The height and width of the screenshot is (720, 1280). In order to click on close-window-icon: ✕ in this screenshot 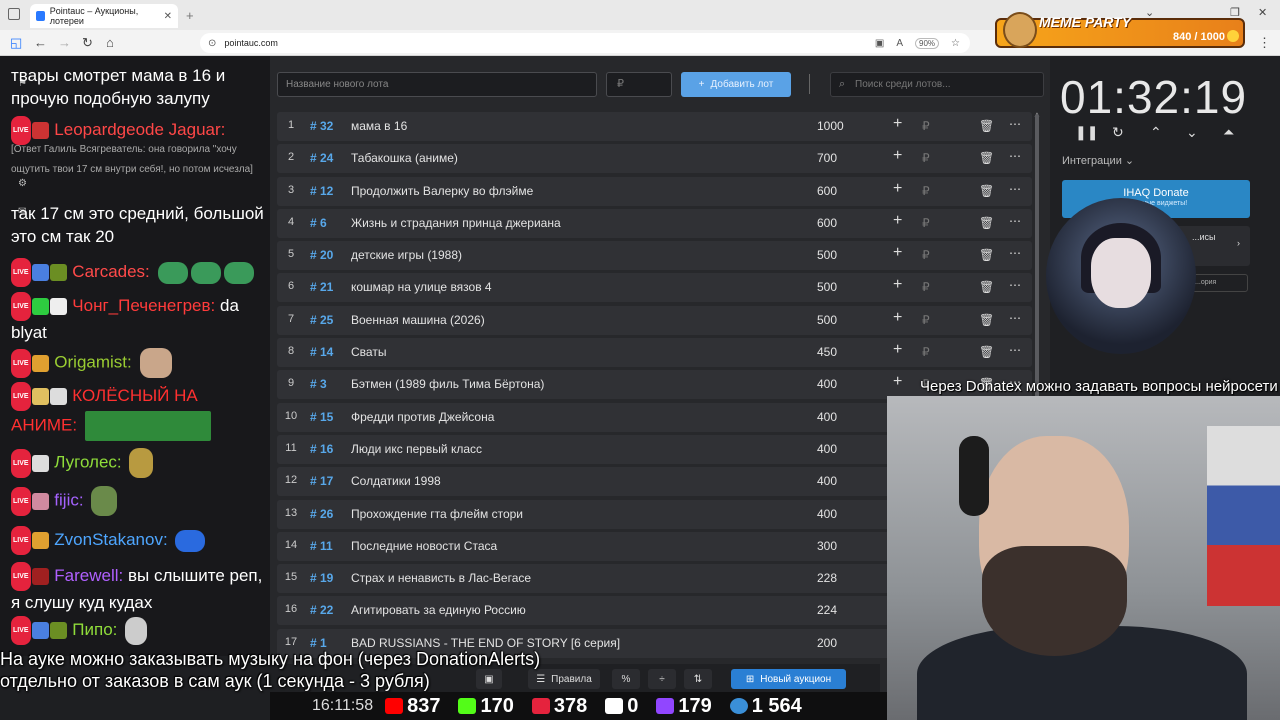, I will do `click(1262, 12)`.